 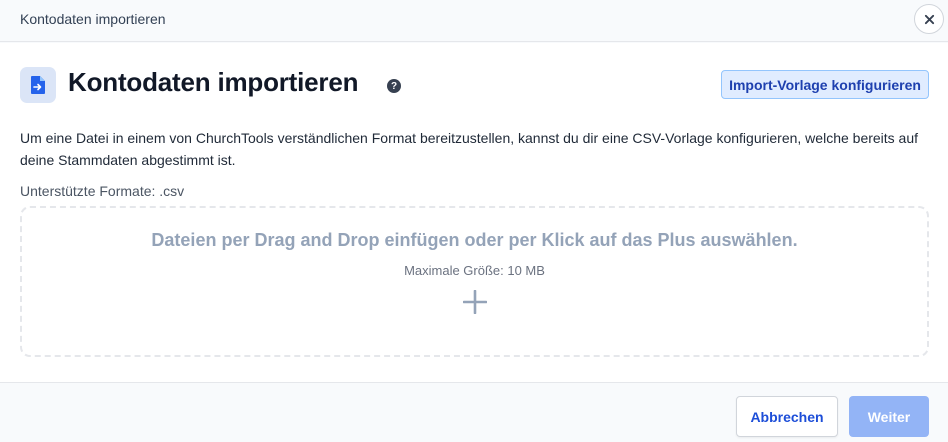 What do you see at coordinates (474, 21) in the screenshot?
I see `dialog-header: Kontodaten importieren` at bounding box center [474, 21].